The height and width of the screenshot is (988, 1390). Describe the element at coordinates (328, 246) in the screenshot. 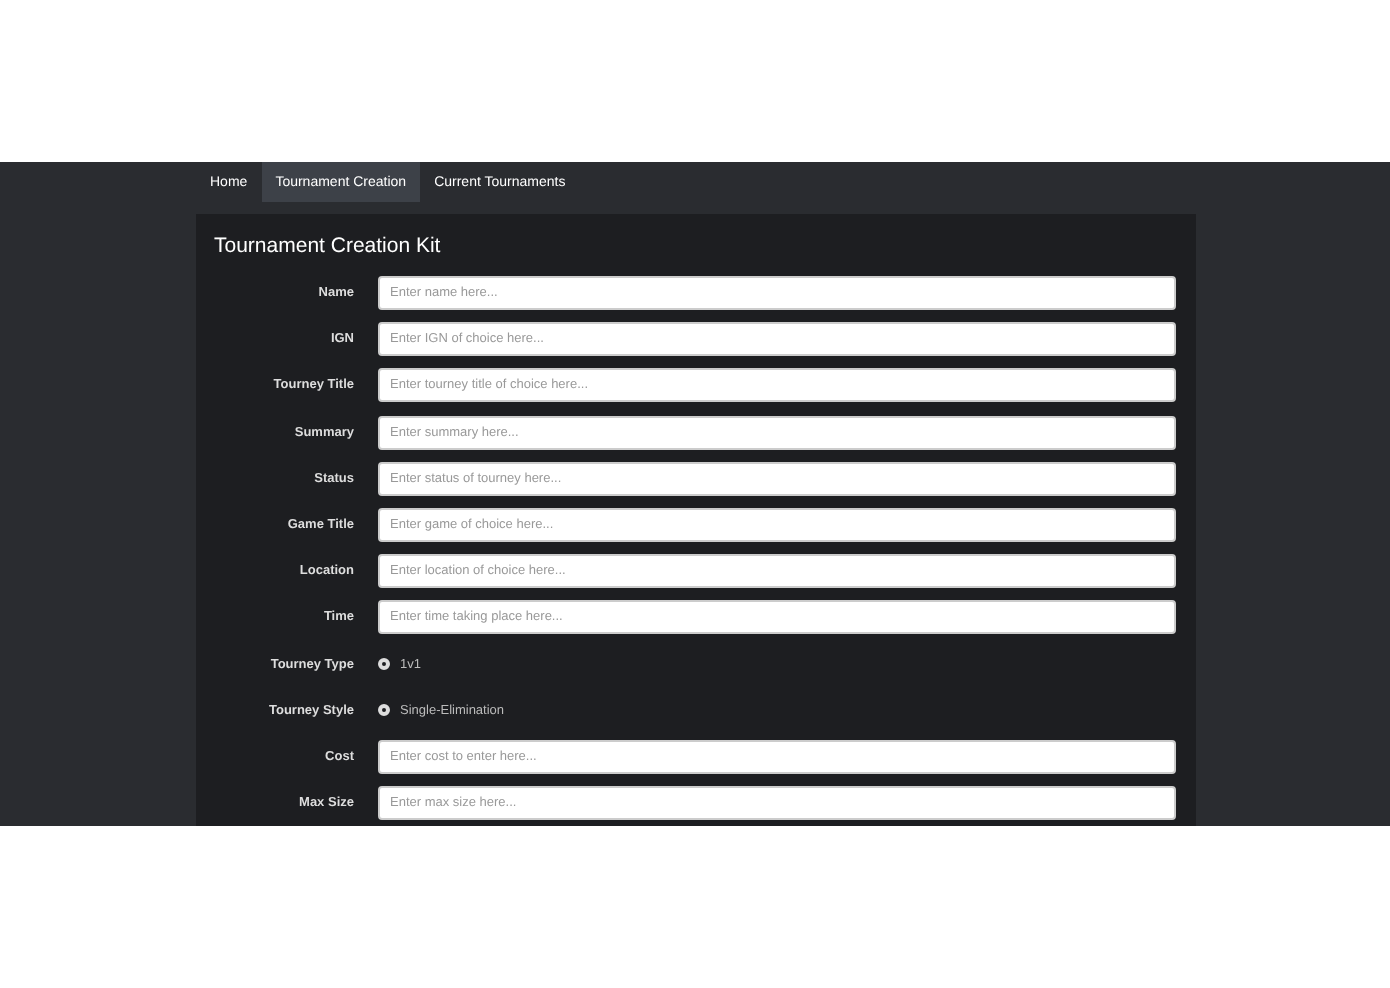

I see `panel-title: Tournament Creation Kit` at that location.